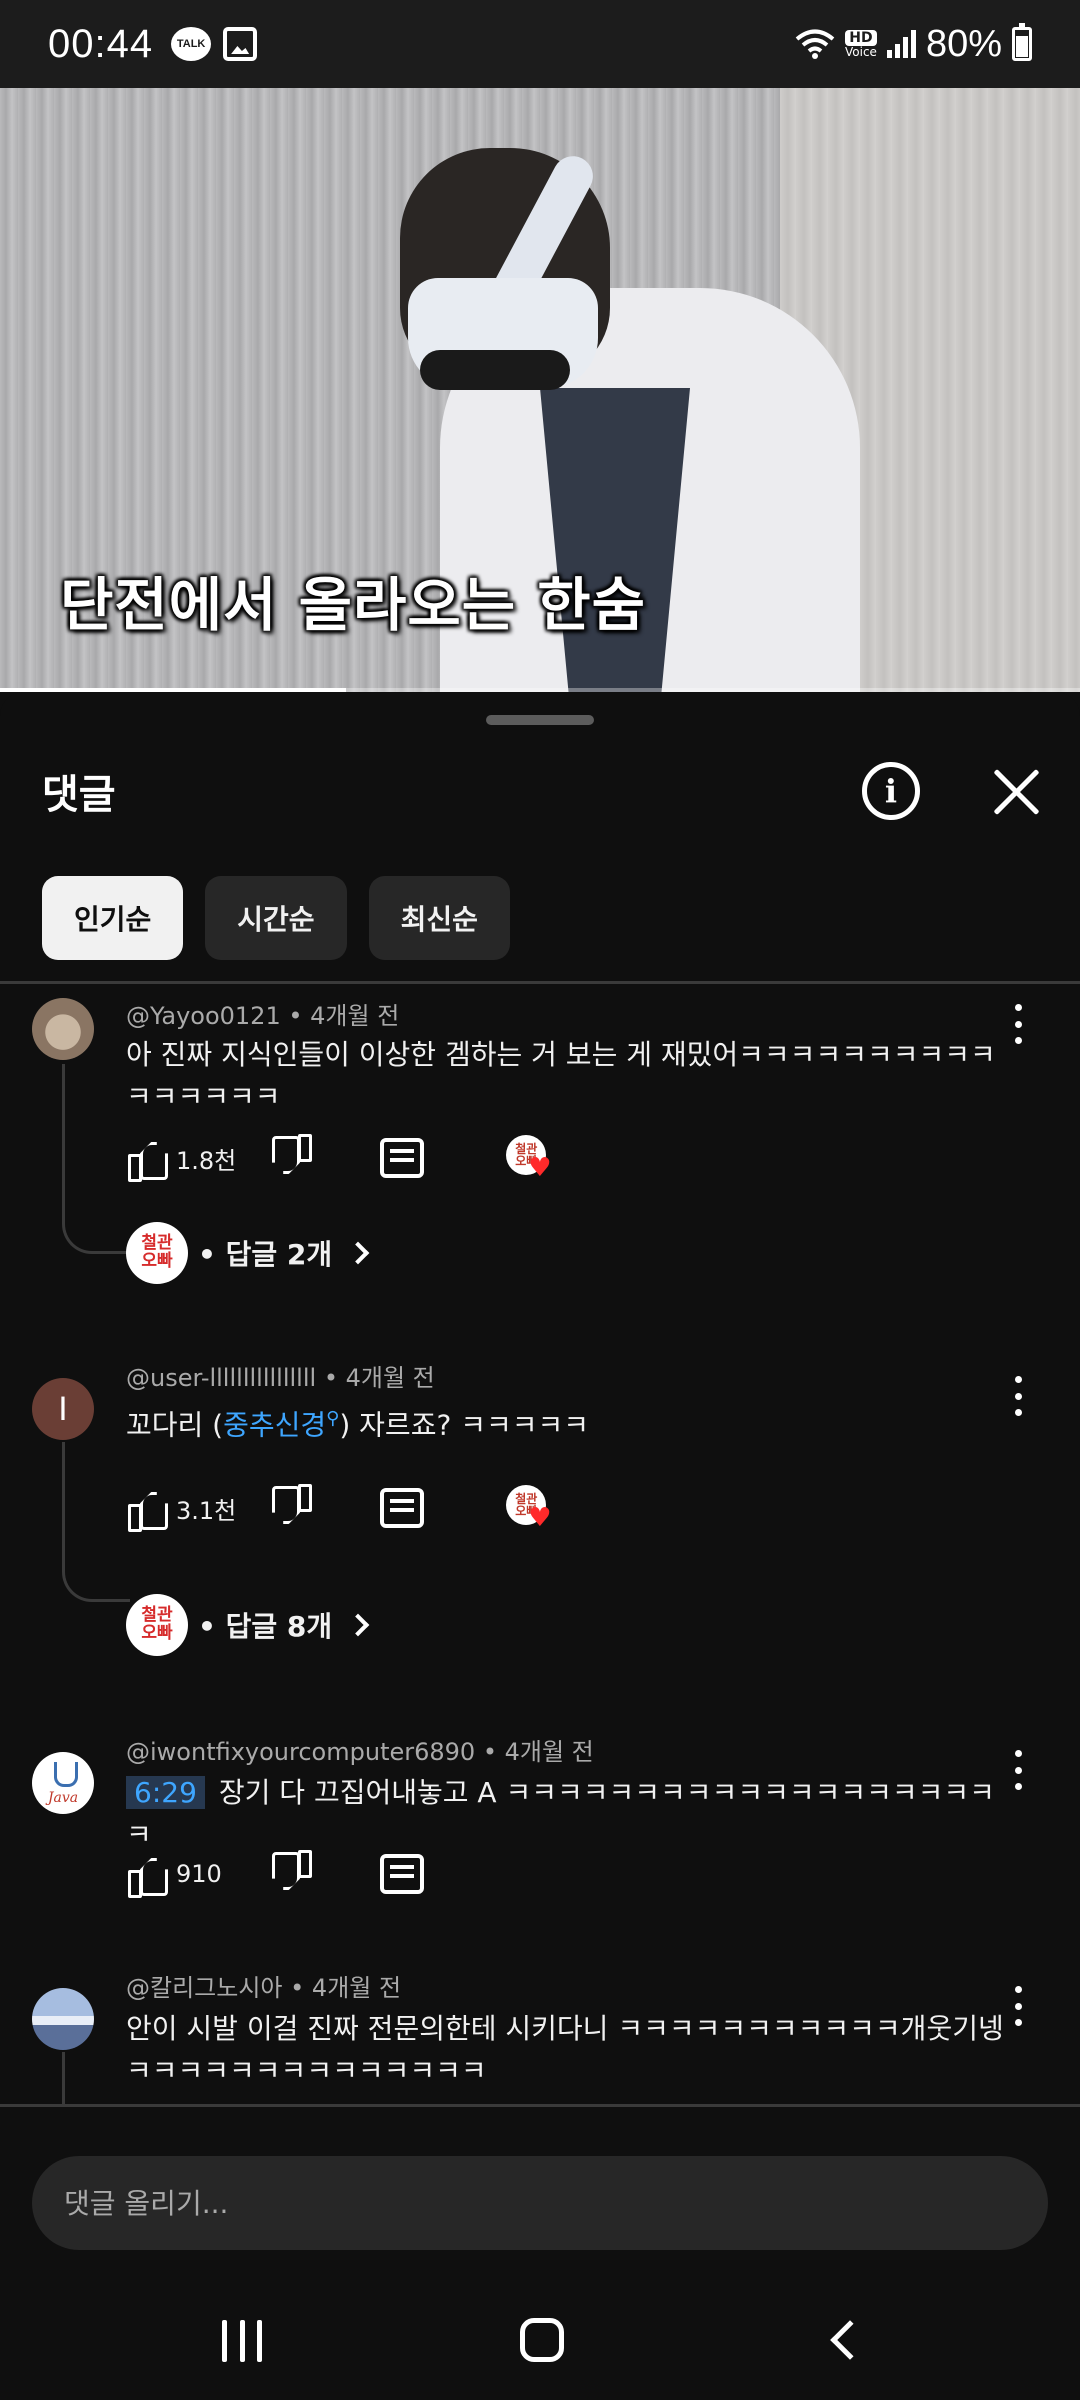 Image resolution: width=1080 pixels, height=2400 pixels. Describe the element at coordinates (79, 795) in the screenshot. I see `comments-title: 댓글` at that location.